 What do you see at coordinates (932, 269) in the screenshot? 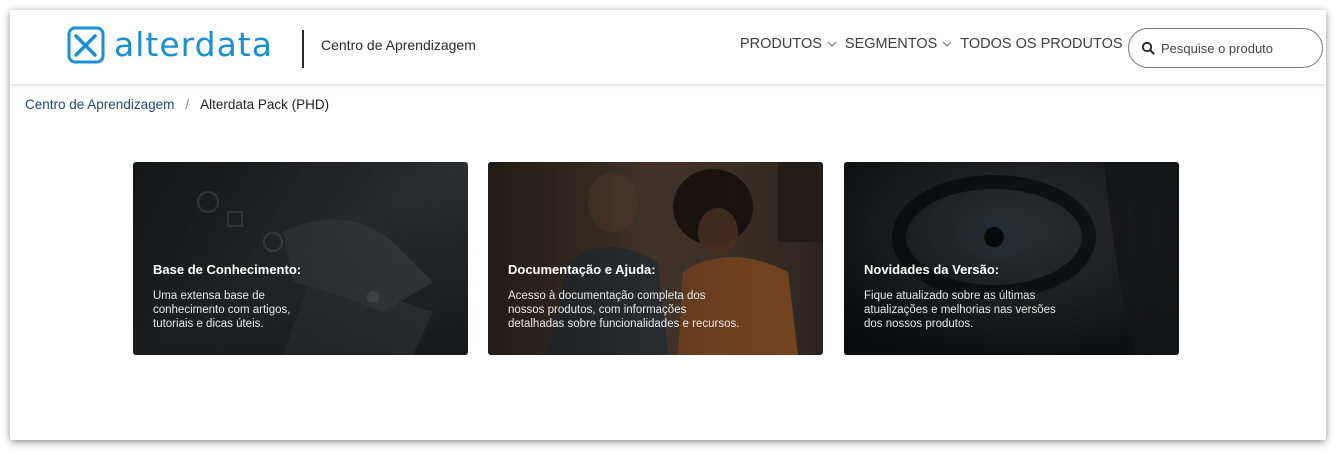
I see `card-title: Novidades da Versão:` at bounding box center [932, 269].